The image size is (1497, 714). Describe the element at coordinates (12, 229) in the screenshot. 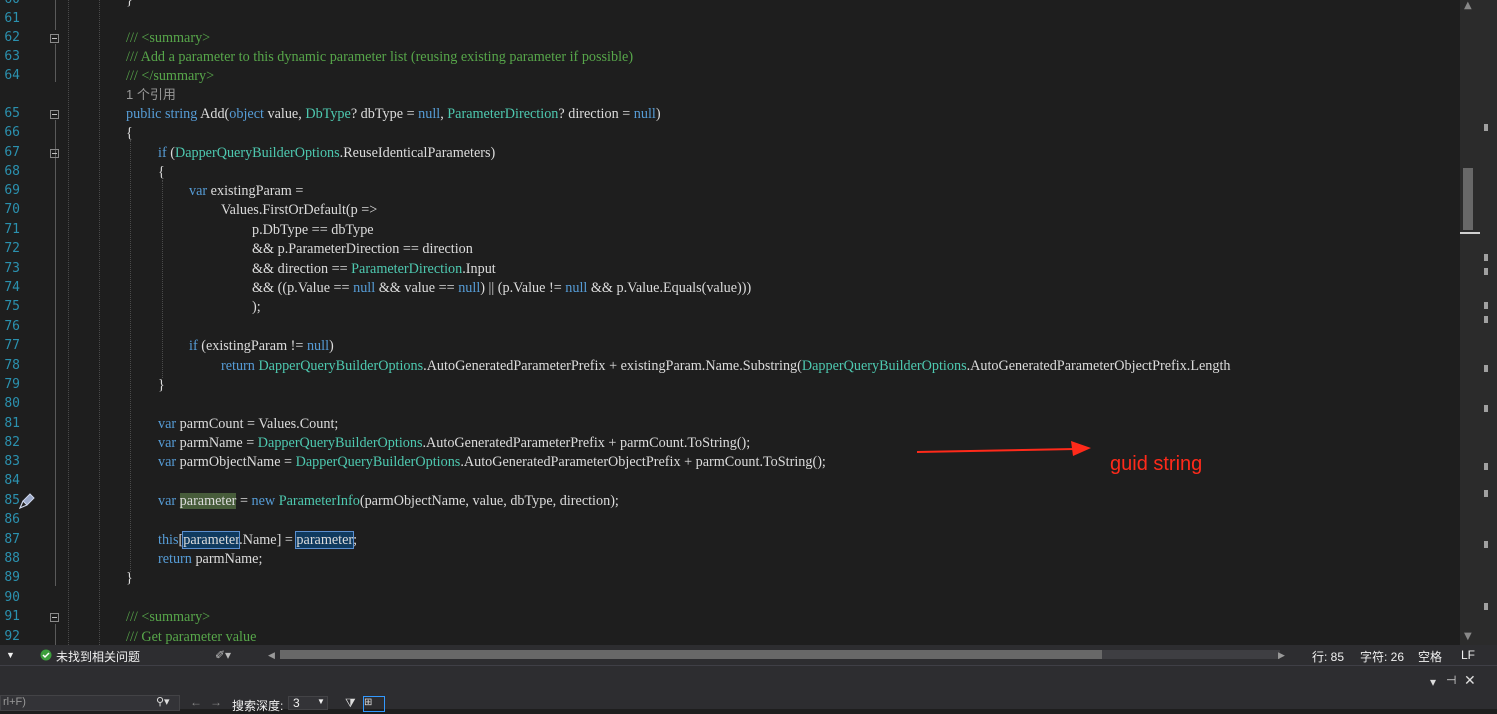

I see `line-number: 71` at that location.